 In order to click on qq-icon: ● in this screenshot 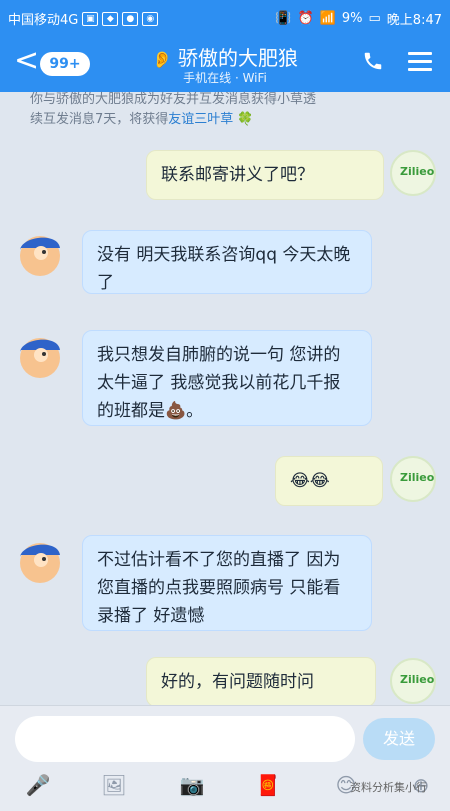, I will do `click(130, 18)`.